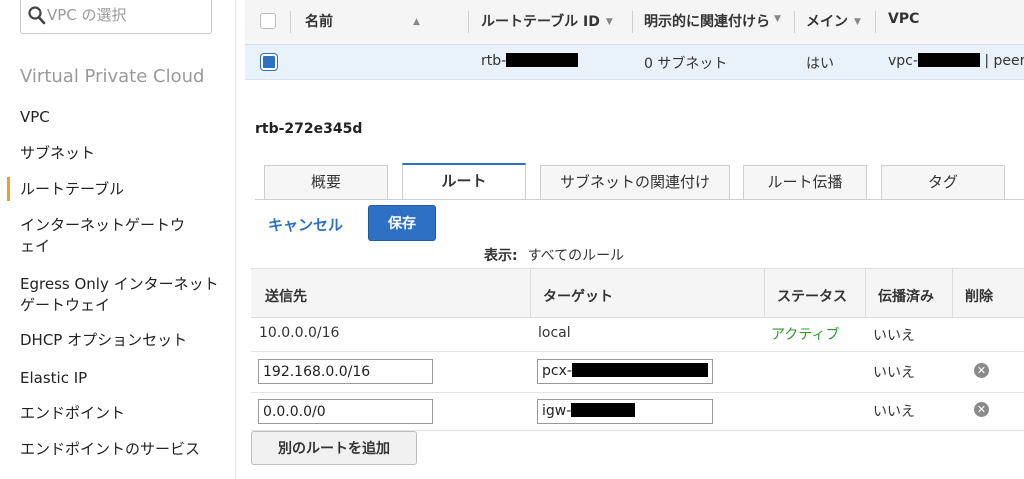 The height and width of the screenshot is (479, 1024). I want to click on sidebar-item-dhcp-options: DHCP オプションセット, so click(120, 340).